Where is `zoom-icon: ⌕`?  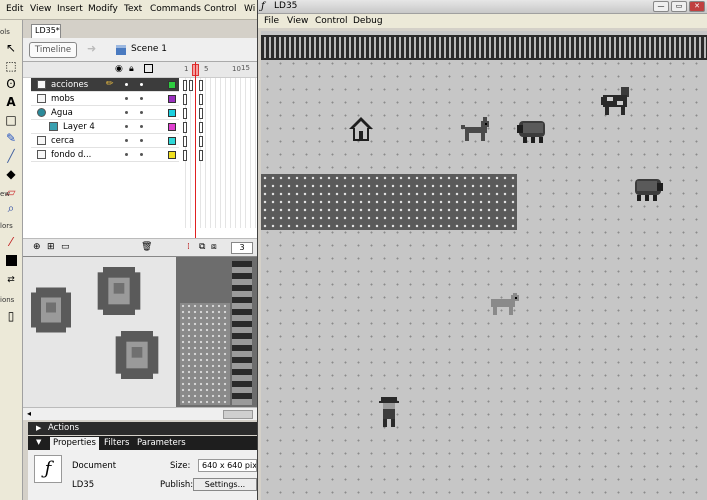
zoom-icon: ⌕ is located at coordinates (11, 208).